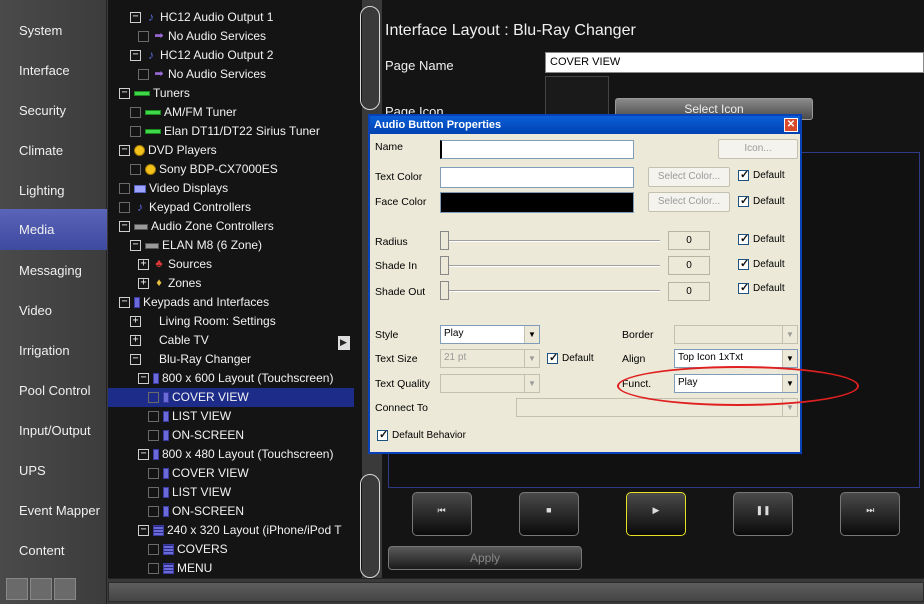  Describe the element at coordinates (441, 514) in the screenshot. I see `previous-track-button: ⏮` at that location.